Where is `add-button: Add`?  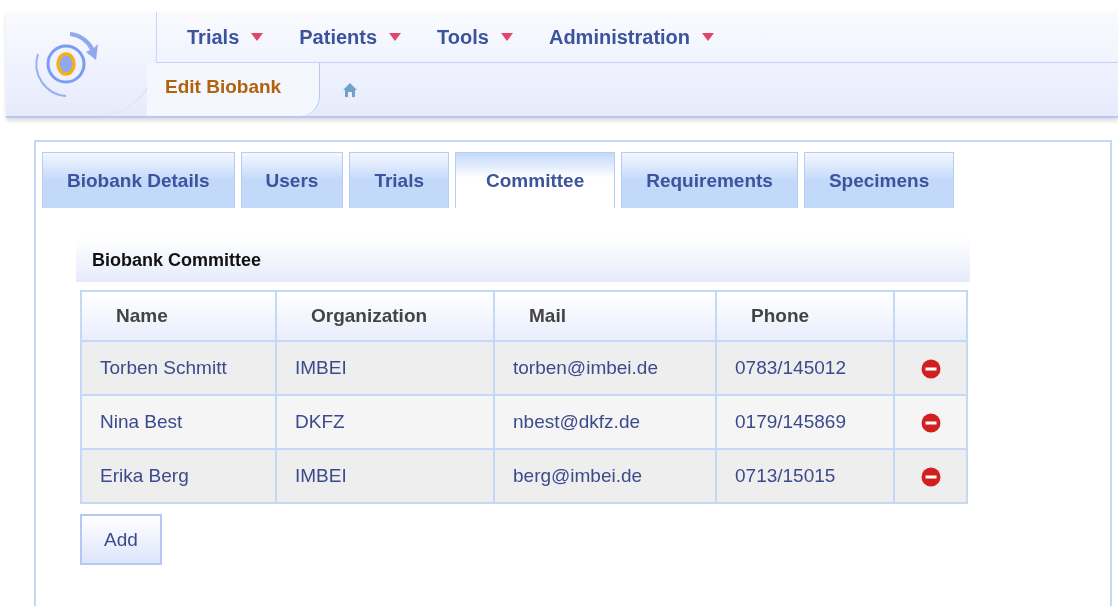 add-button: Add is located at coordinates (121, 539).